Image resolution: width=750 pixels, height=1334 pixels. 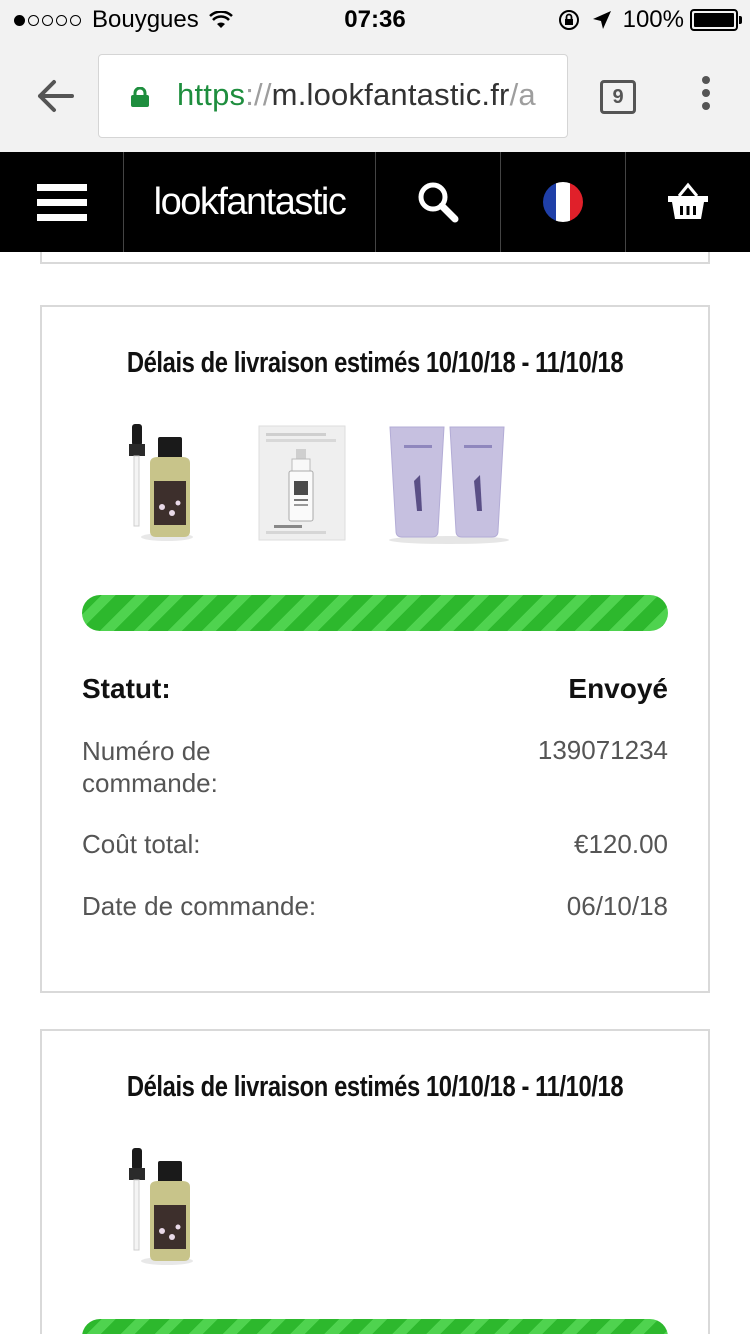 I want to click on product-image-lavender-tubes, so click(x=449, y=484).